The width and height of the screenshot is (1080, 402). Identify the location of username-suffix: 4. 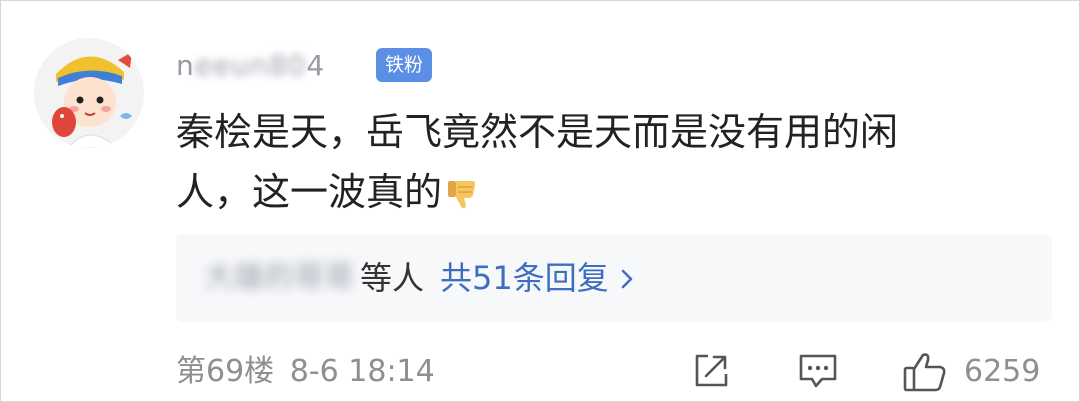
(316, 65).